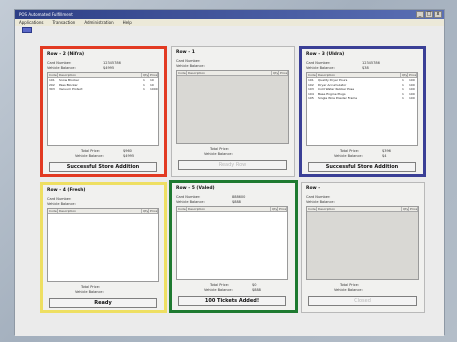 The image size is (457, 342). What do you see at coordinates (232, 301) in the screenshot?
I see `lane-status-button: 100 Tickets Added!` at bounding box center [232, 301].